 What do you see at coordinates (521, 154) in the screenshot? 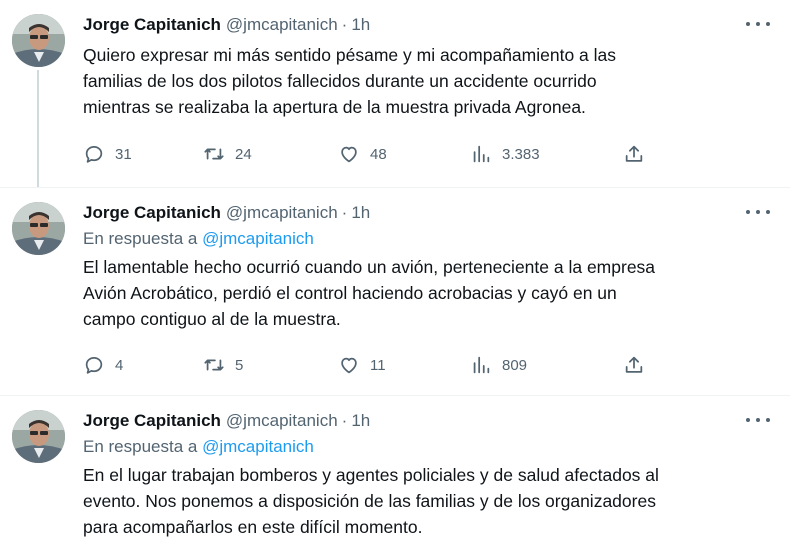
I see `views-count: 3.383` at bounding box center [521, 154].